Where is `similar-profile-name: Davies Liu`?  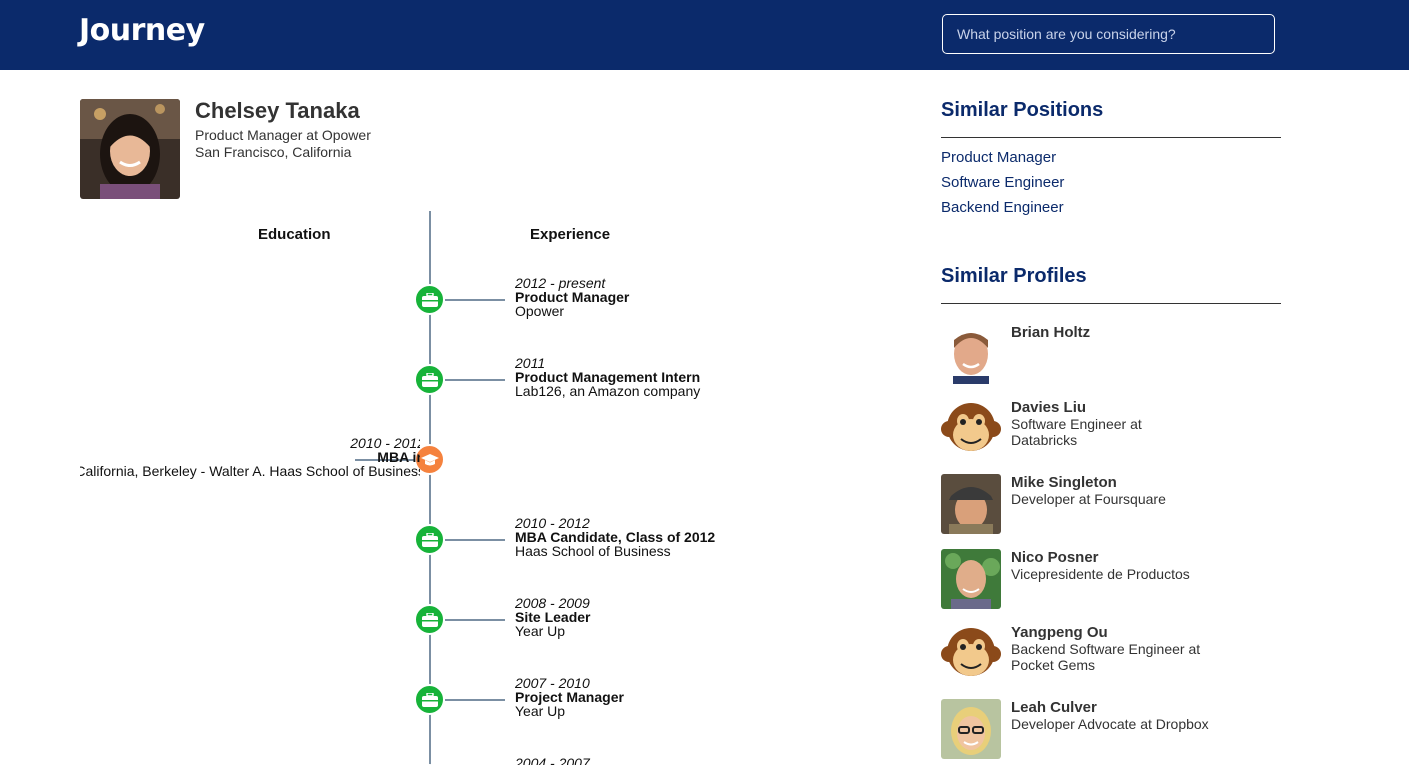
similar-profile-name: Davies Liu is located at coordinates (1048, 407).